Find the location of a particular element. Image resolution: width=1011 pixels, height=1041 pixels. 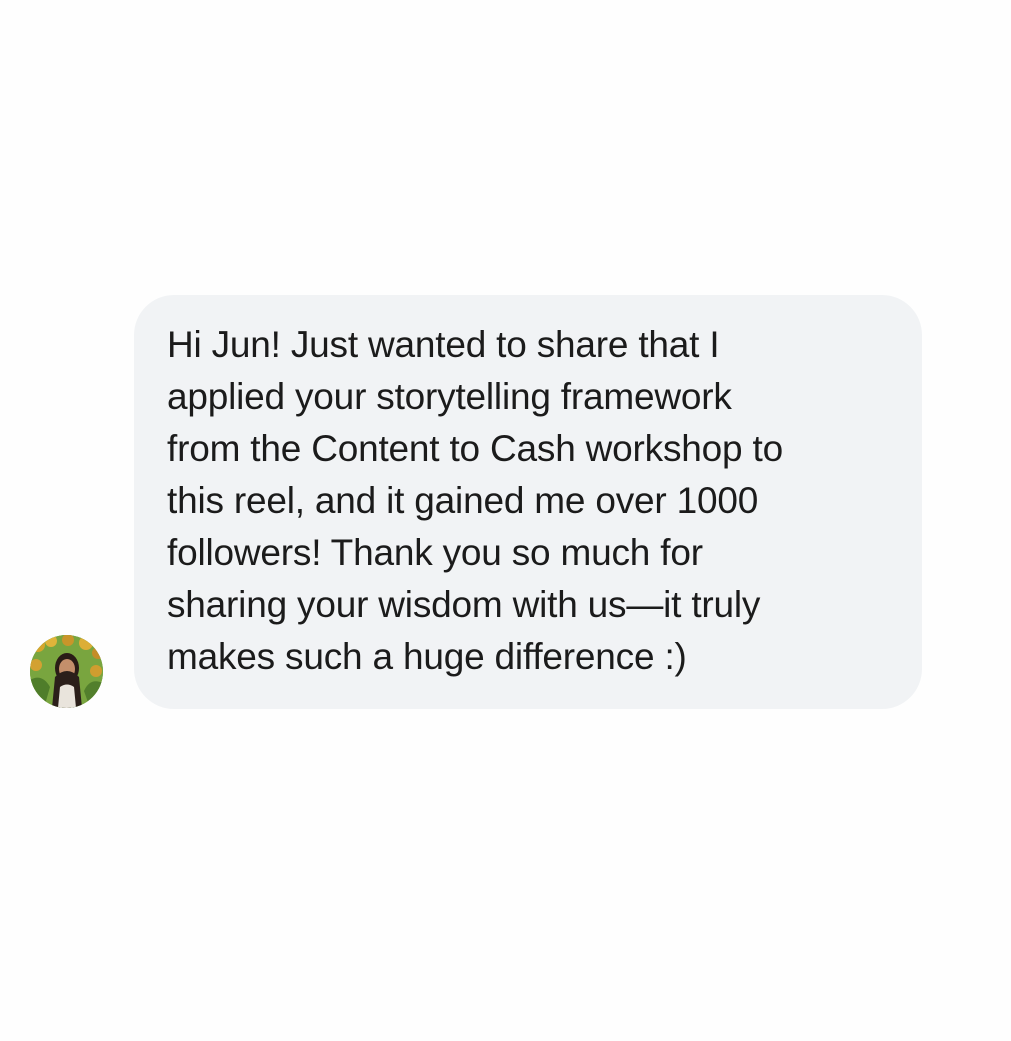

profile-photo-icon is located at coordinates (66, 671).